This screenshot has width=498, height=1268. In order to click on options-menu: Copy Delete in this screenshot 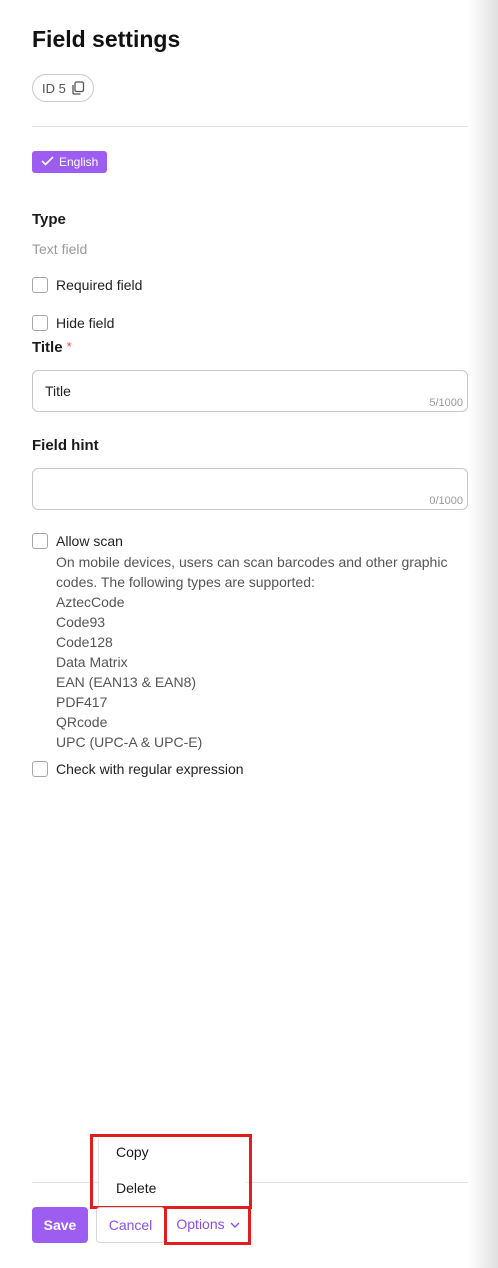, I will do `click(172, 1173)`.